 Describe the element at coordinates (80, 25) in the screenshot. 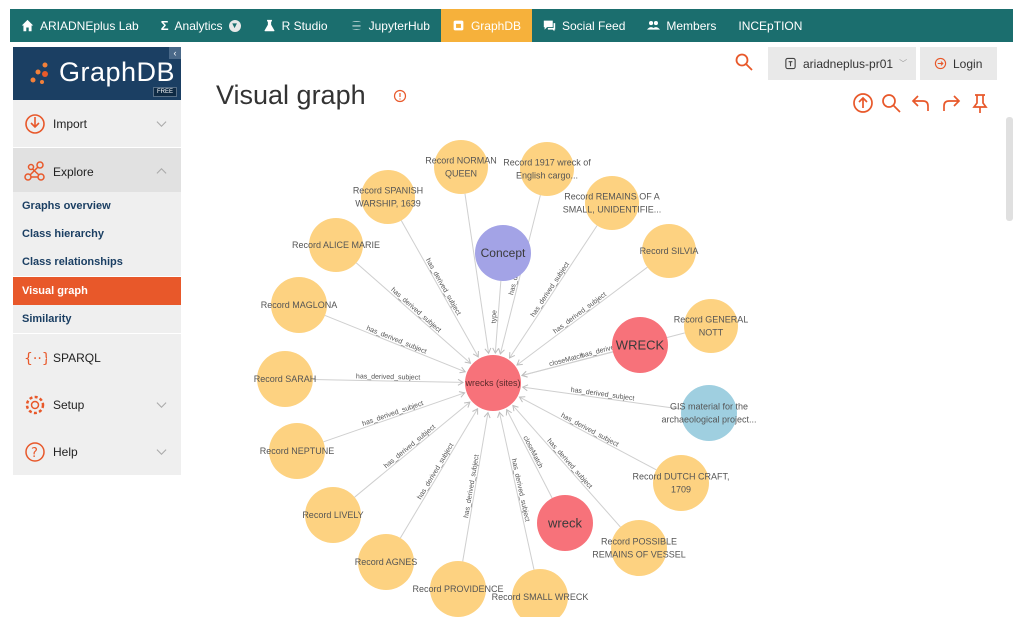

I see `nav-ariadneplus-lab: ARIADNEplus Lab` at that location.